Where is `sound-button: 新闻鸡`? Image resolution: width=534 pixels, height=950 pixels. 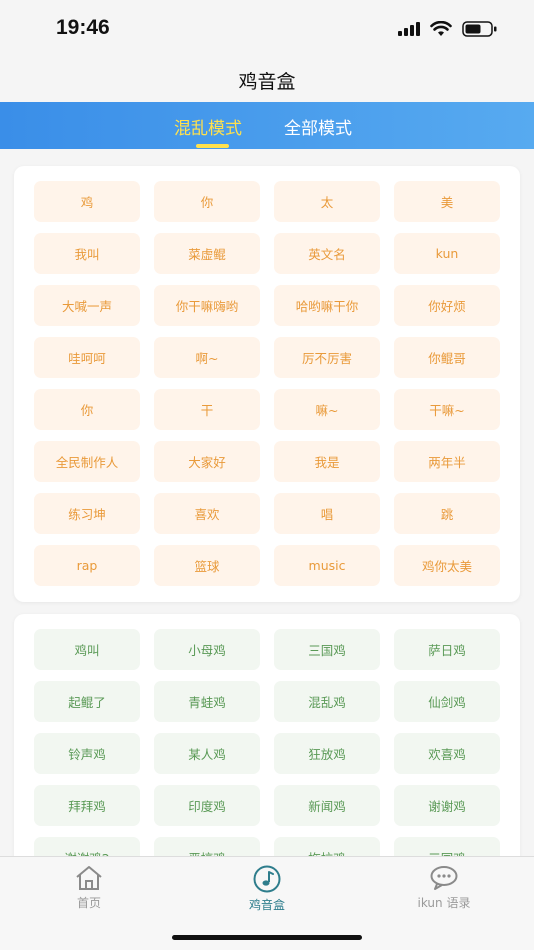
sound-button: 新闻鸡 is located at coordinates (327, 805).